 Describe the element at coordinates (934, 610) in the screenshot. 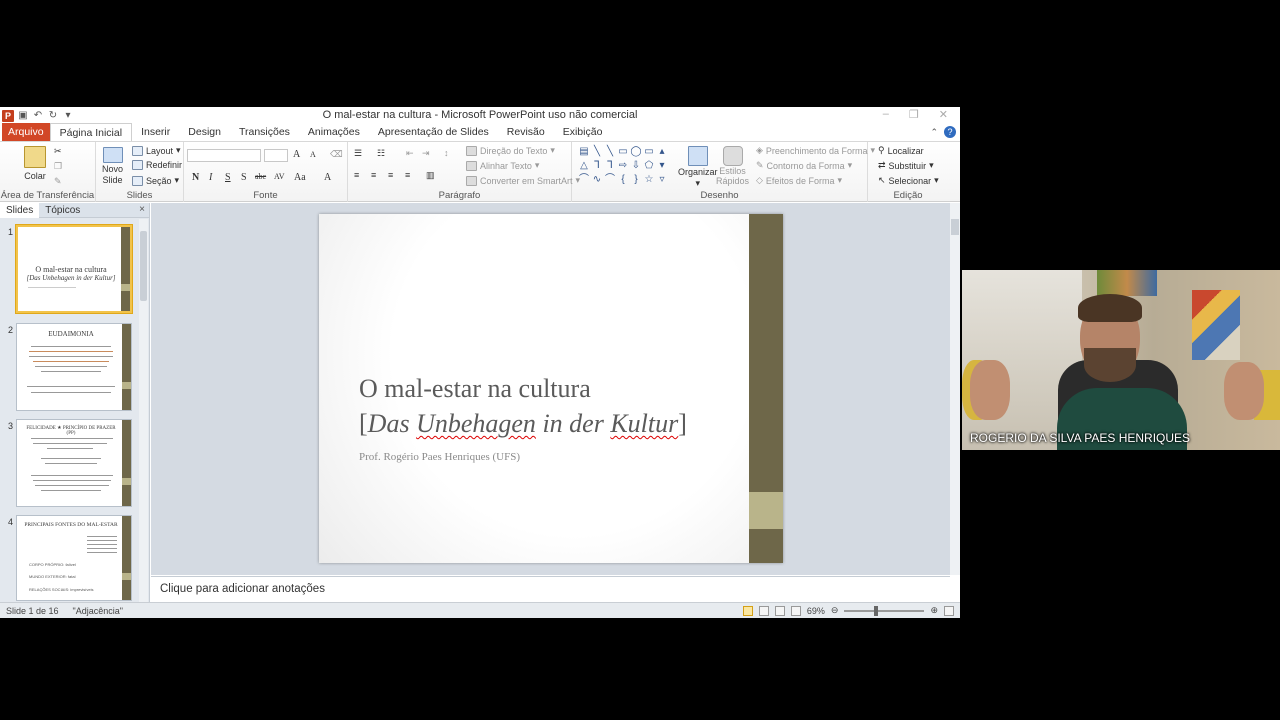

I see `zoom-in-icon: ⊕` at that location.